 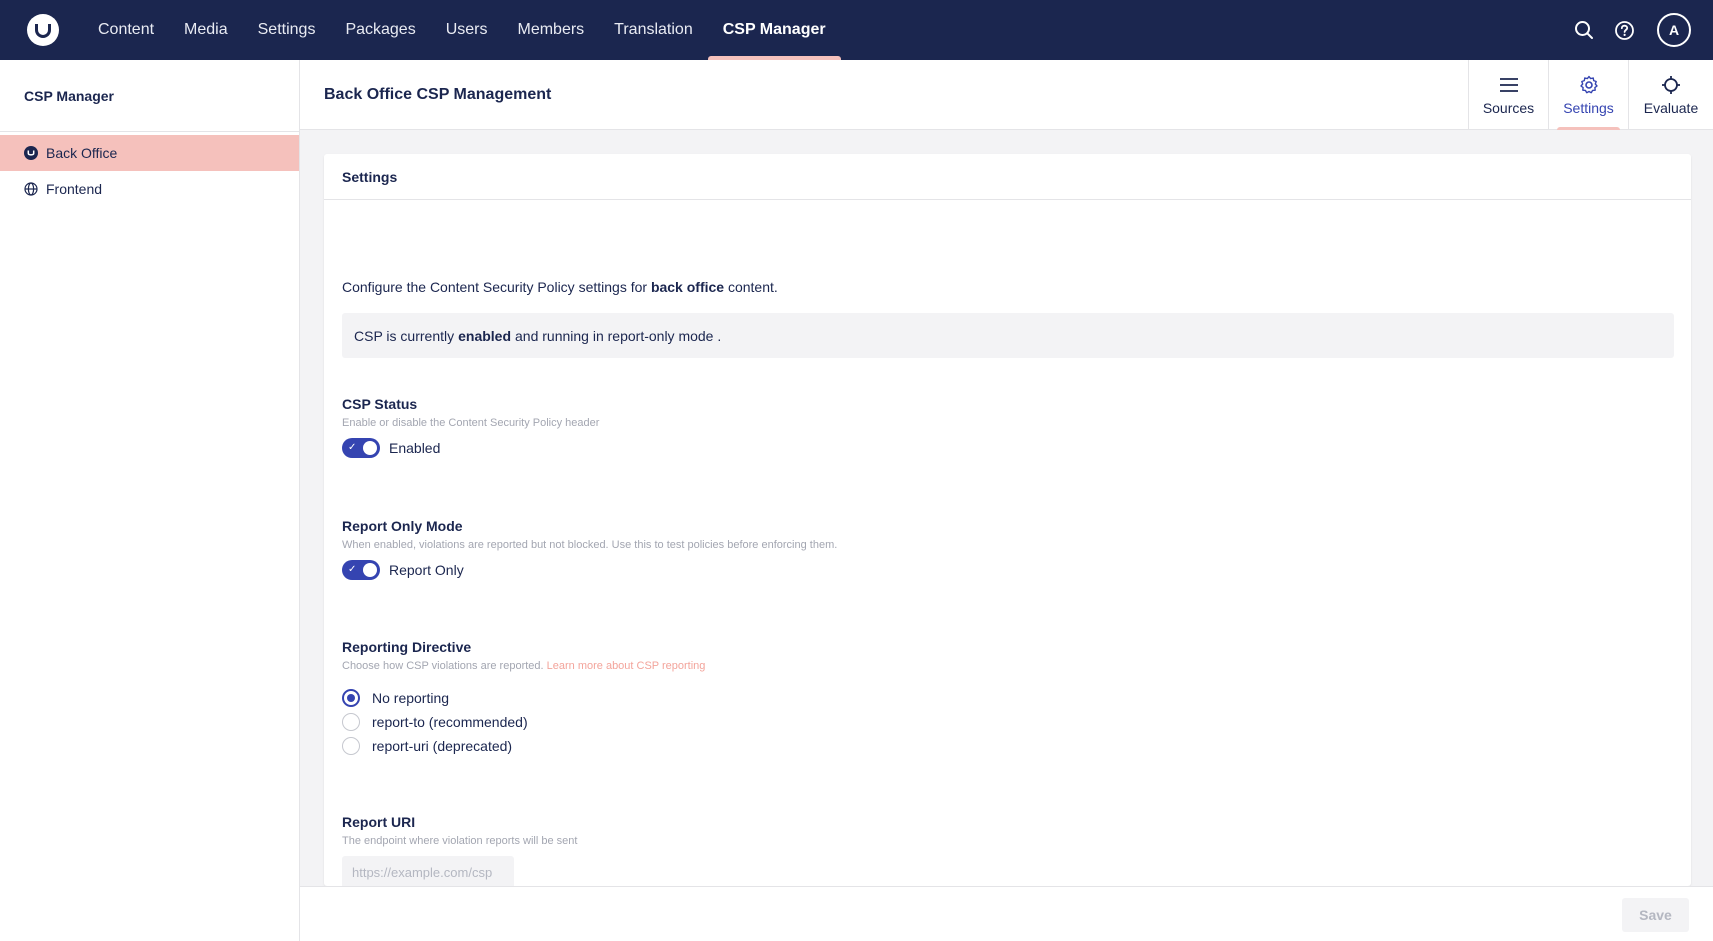 What do you see at coordinates (1671, 85) in the screenshot?
I see `crosshair-icon` at bounding box center [1671, 85].